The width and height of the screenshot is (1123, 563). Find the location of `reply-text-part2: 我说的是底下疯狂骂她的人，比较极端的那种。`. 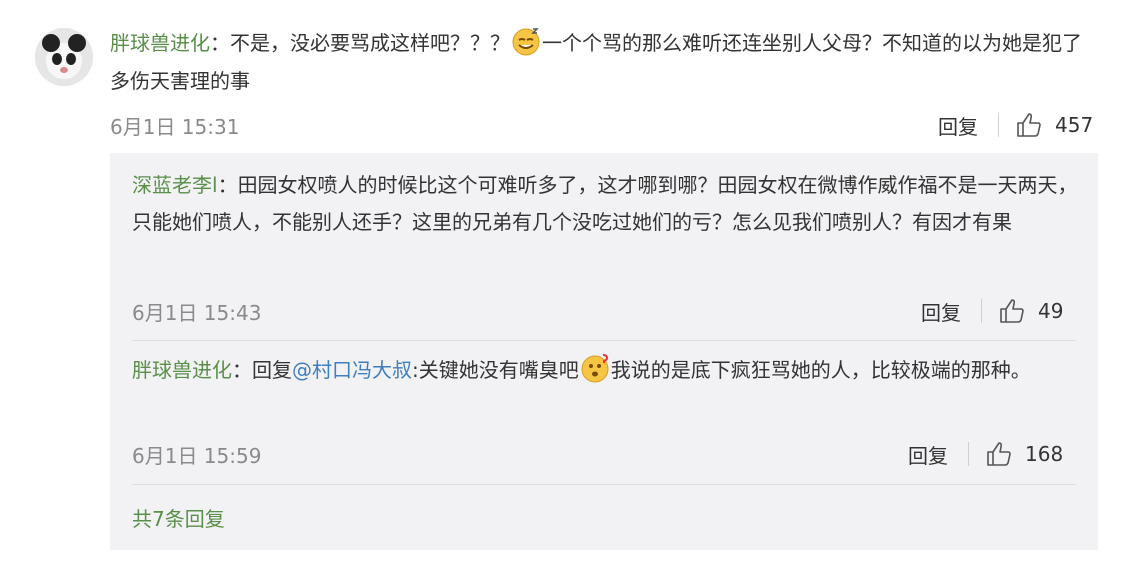

reply-text-part2: 我说的是底下疯狂骂她的人，比较极端的那种。 is located at coordinates (820, 370).